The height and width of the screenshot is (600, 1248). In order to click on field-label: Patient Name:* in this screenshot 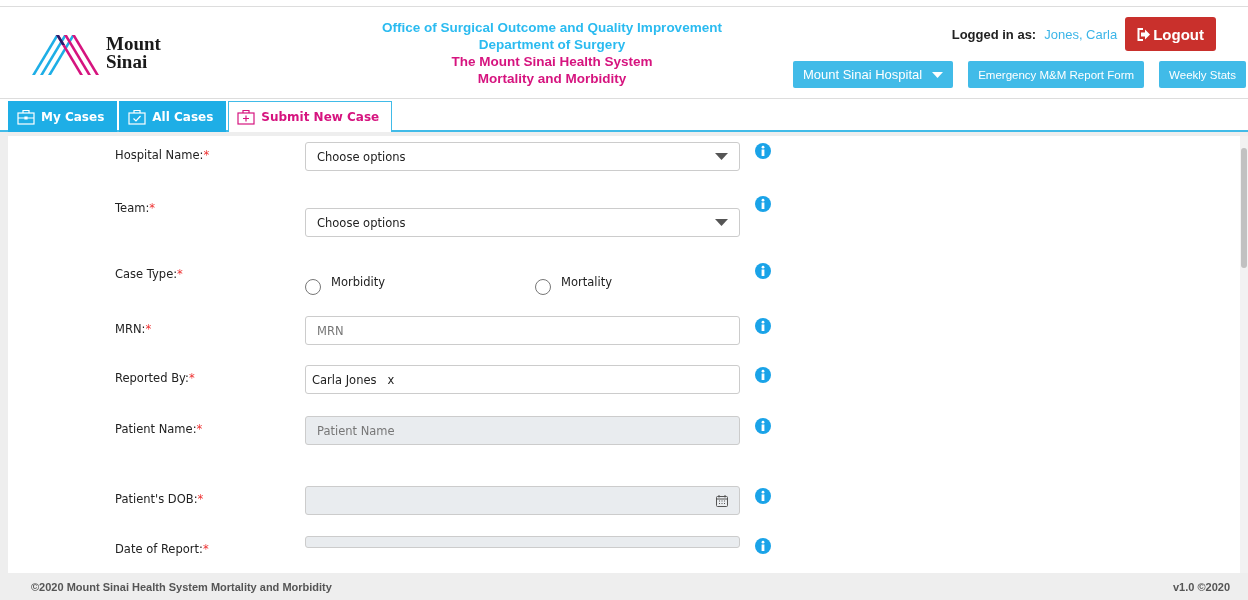, I will do `click(159, 429)`.